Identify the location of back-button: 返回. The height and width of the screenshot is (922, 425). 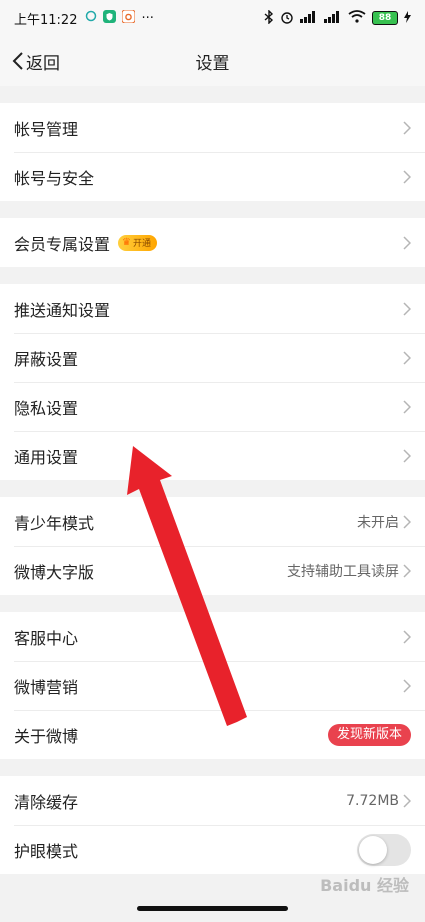
(36, 61).